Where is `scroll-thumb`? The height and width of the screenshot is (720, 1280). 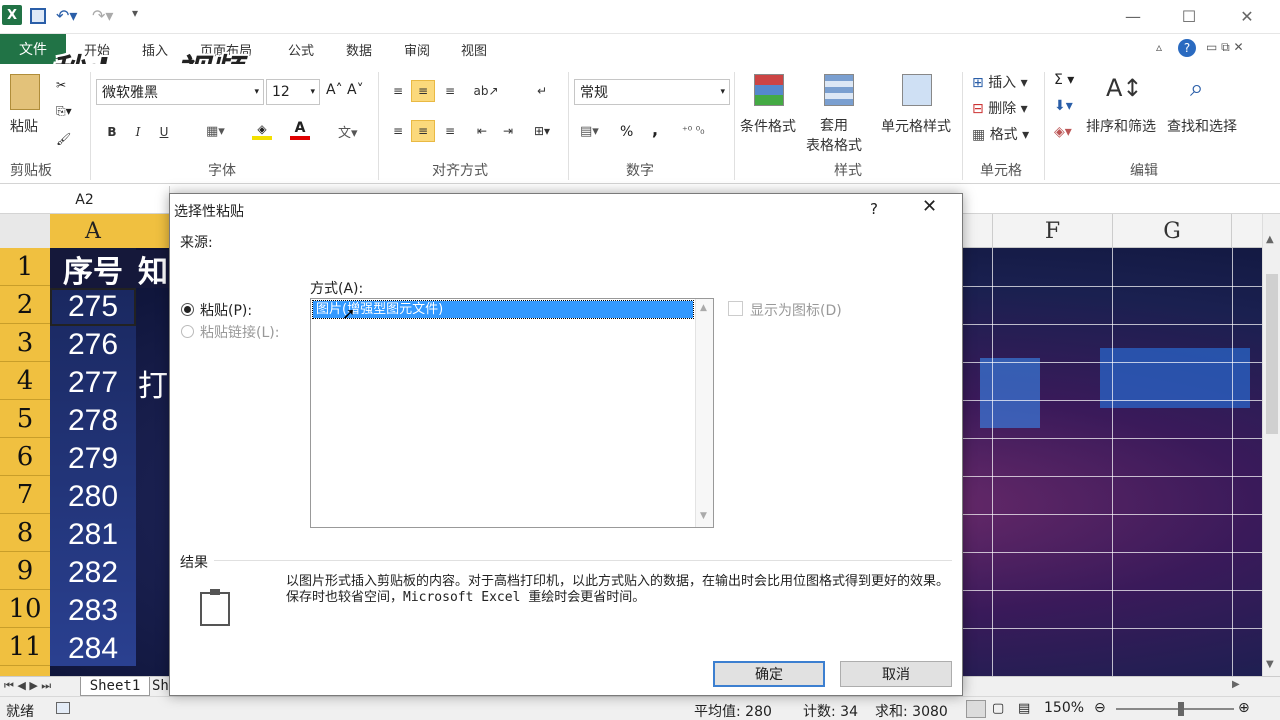
scroll-thumb is located at coordinates (1272, 354).